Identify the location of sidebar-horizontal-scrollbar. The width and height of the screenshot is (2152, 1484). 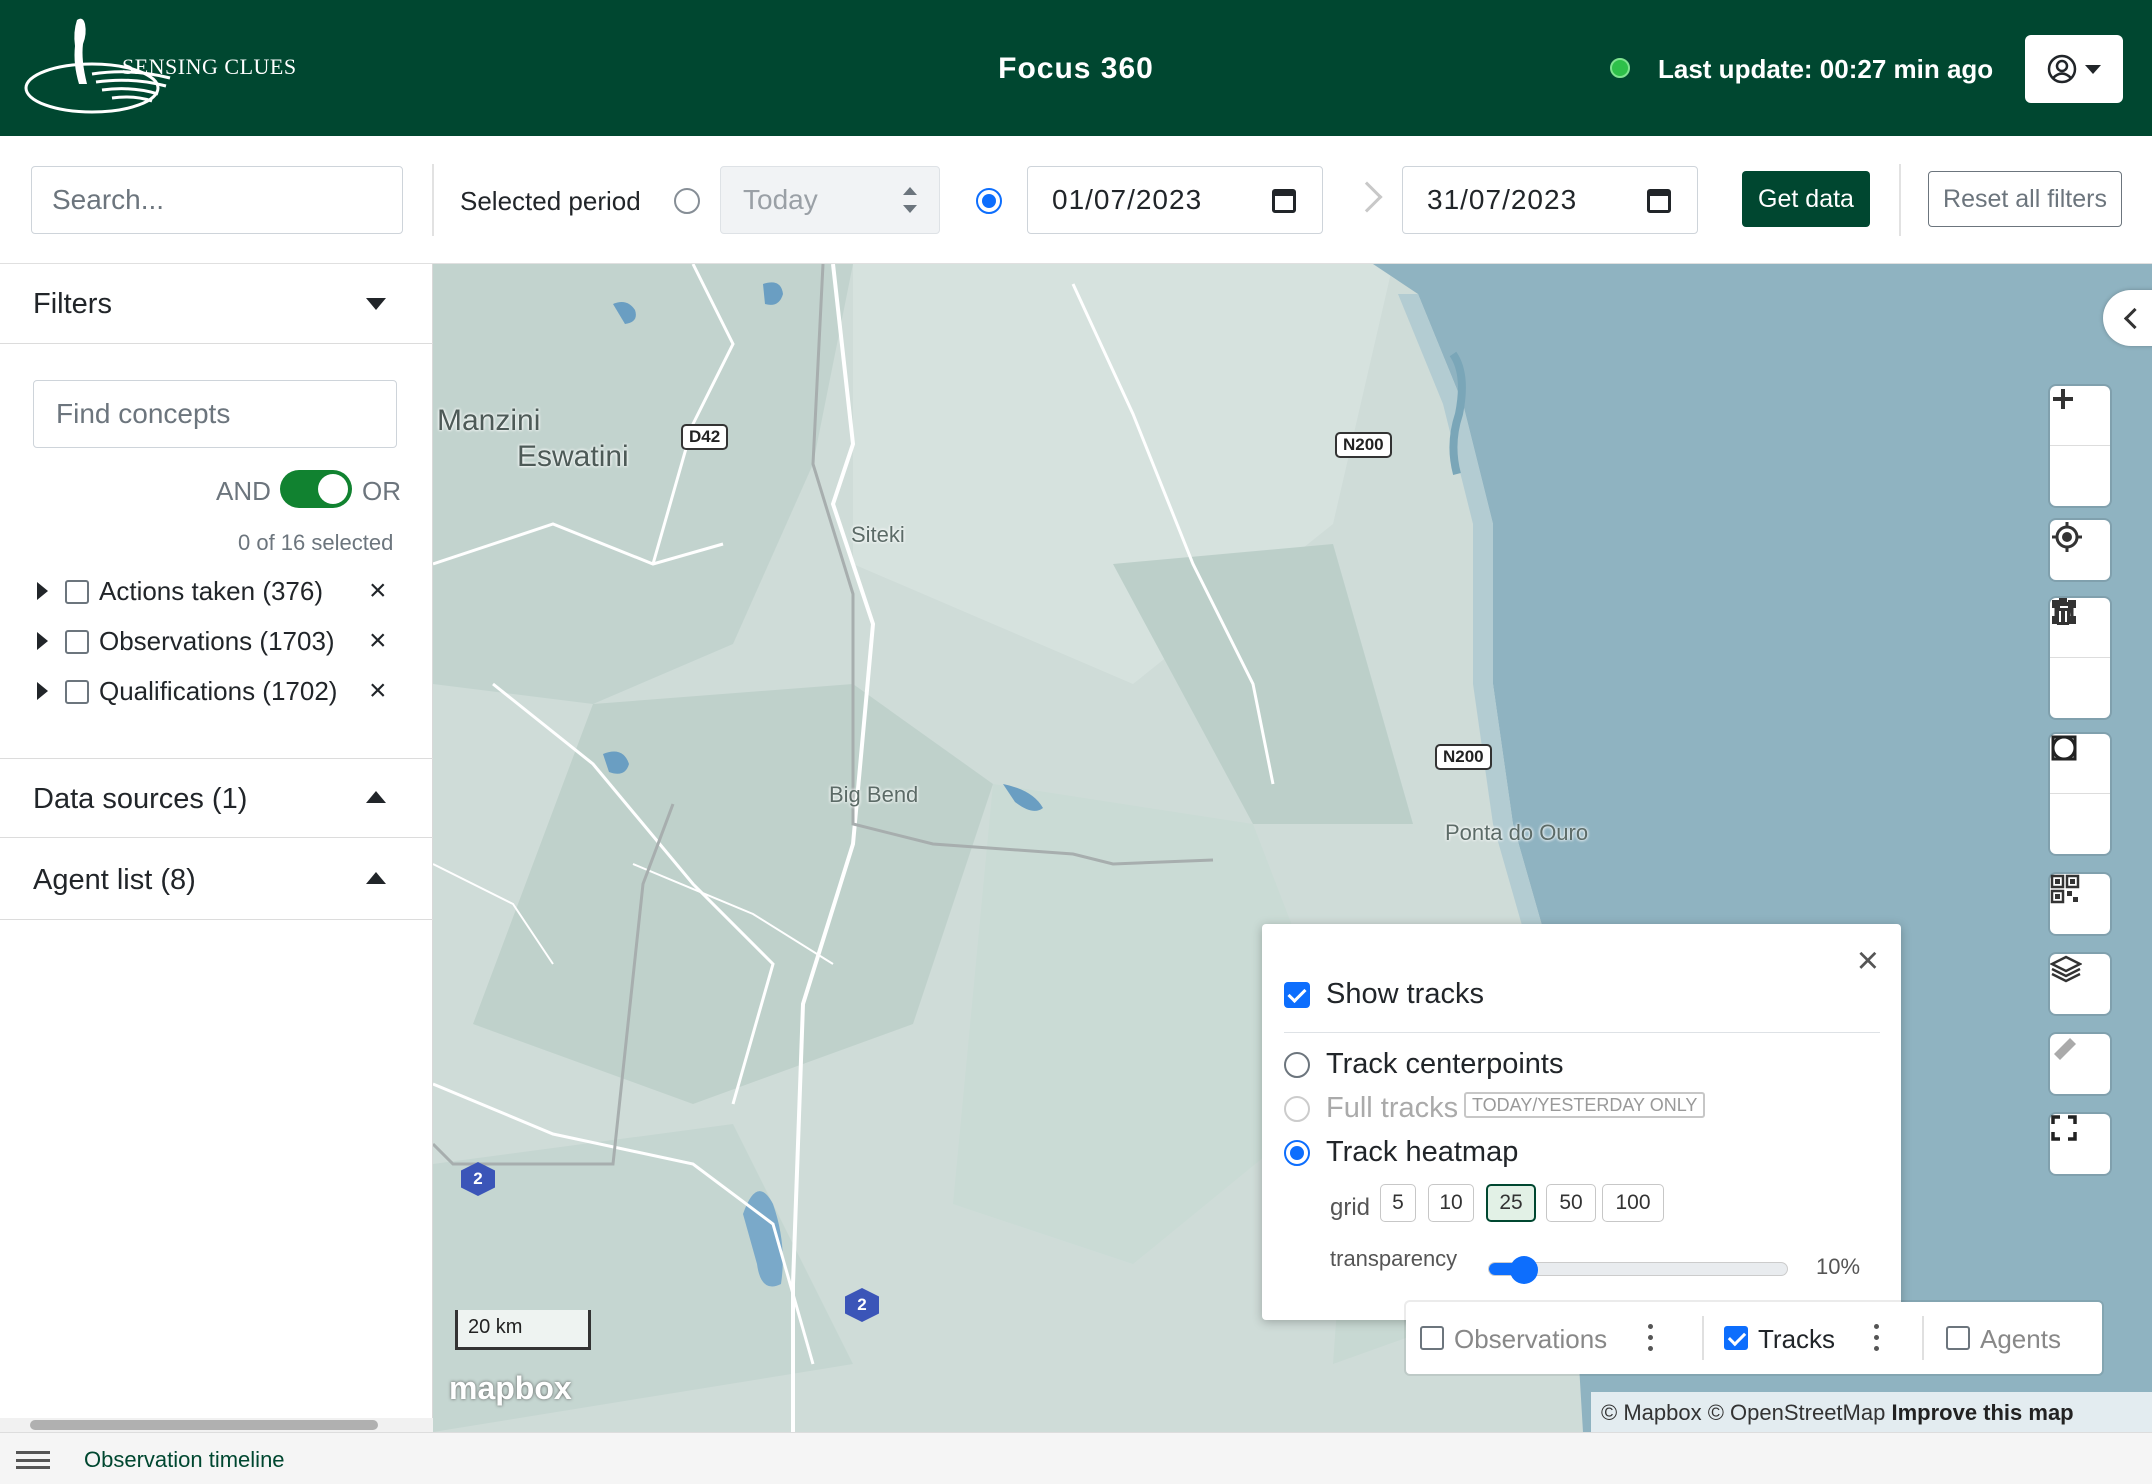
(216, 1425).